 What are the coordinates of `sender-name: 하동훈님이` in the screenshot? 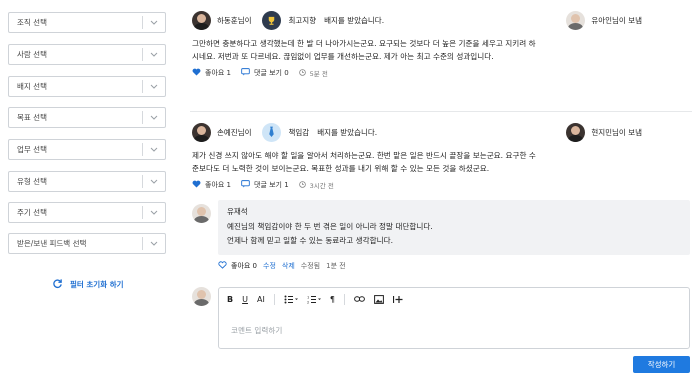 It's located at (234, 20).